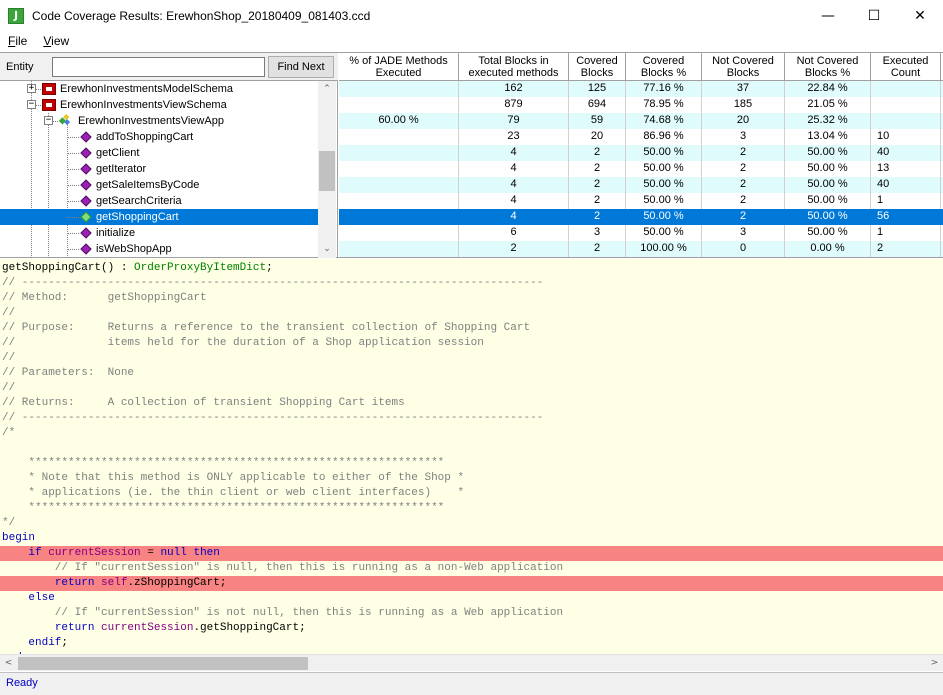  What do you see at coordinates (597, 169) in the screenshot?
I see `grid-cell-covered: 2` at bounding box center [597, 169].